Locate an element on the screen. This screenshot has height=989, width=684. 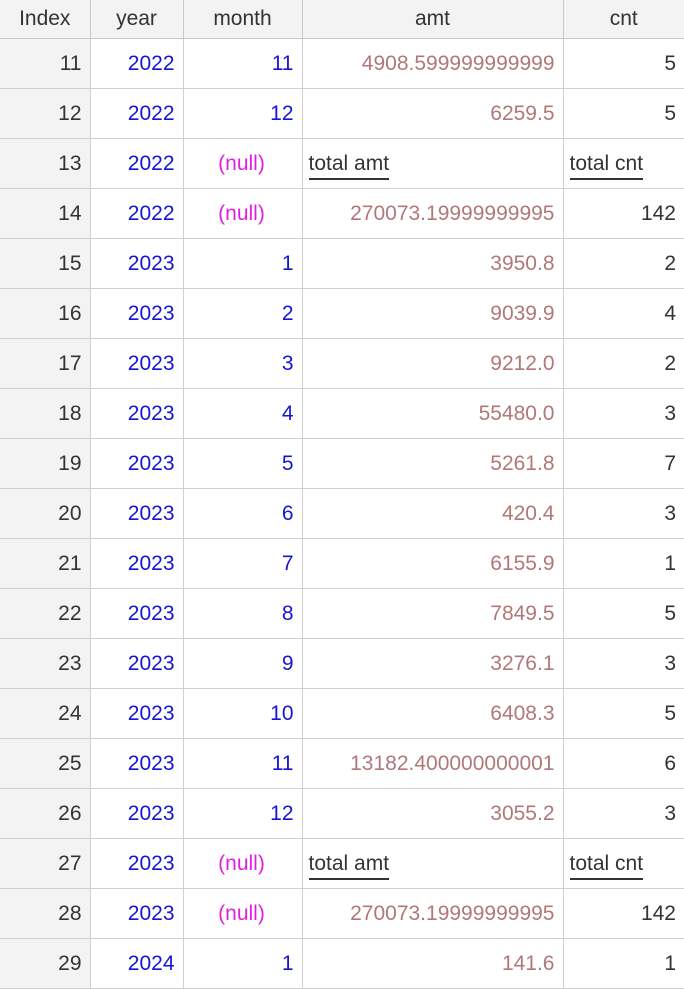
row-index-cell: 22 is located at coordinates (45, 613).